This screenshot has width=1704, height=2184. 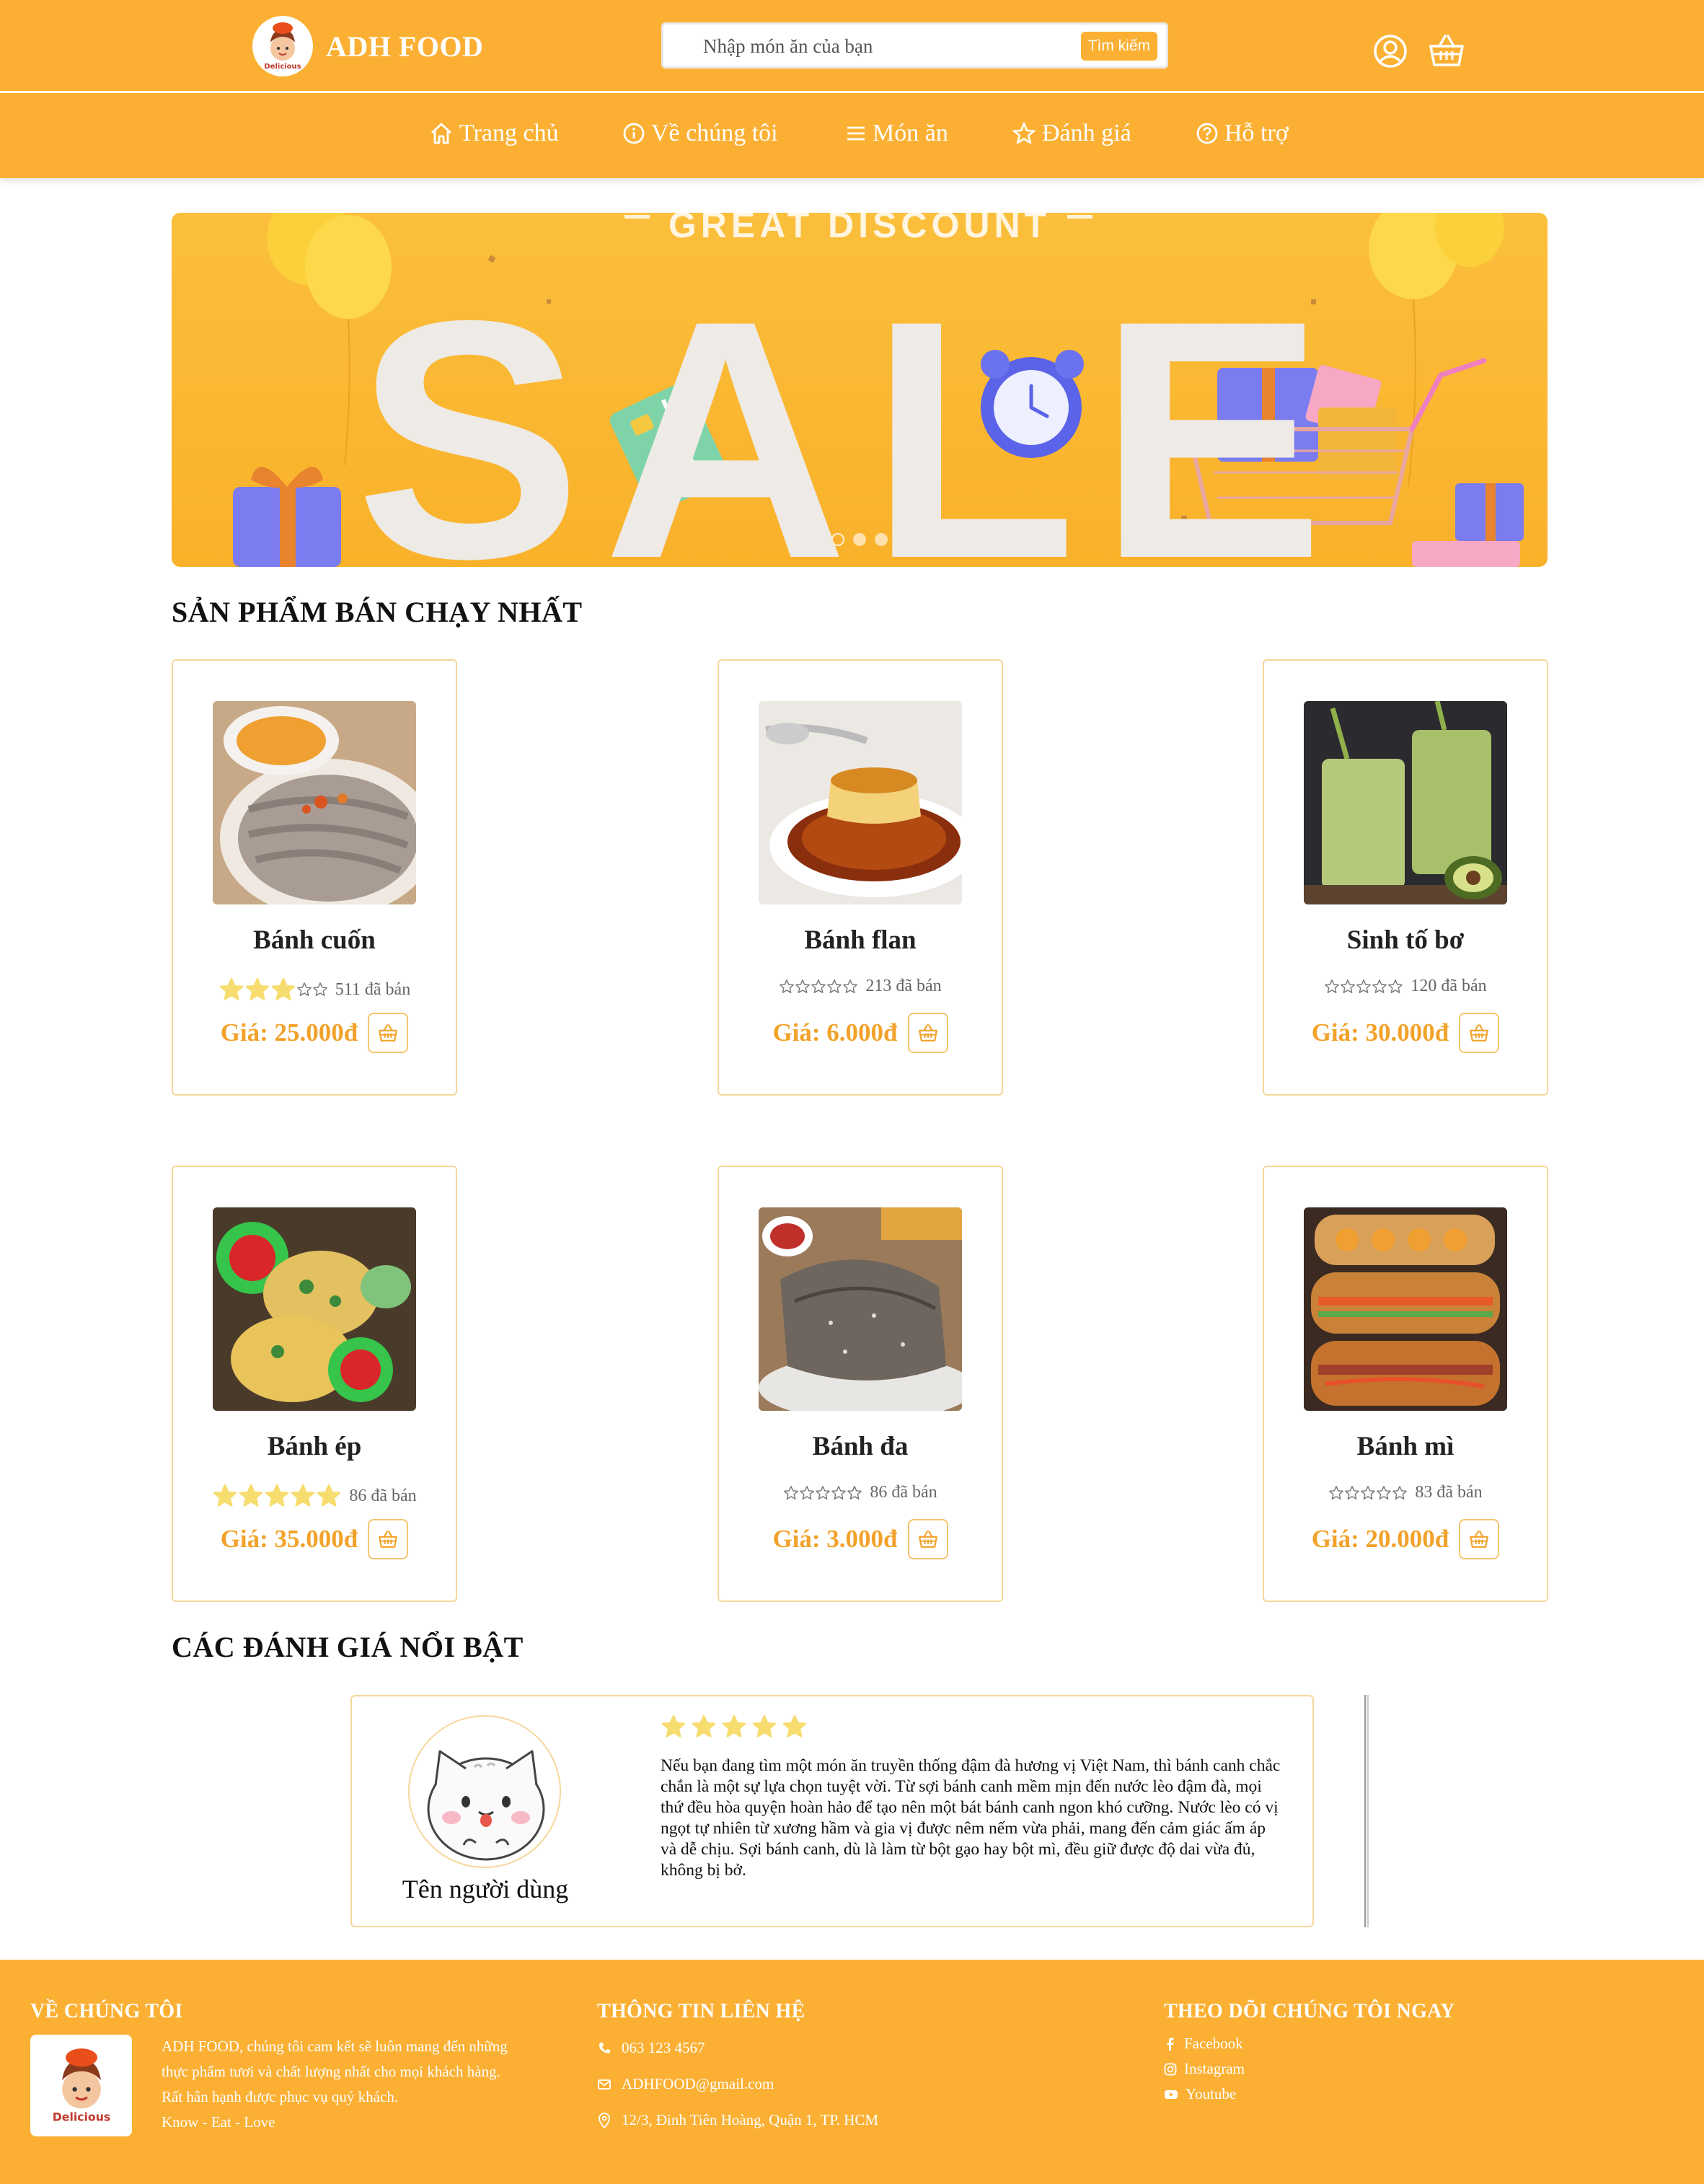 I want to click on product-price: Giá: 25.000đ, so click(x=289, y=1032).